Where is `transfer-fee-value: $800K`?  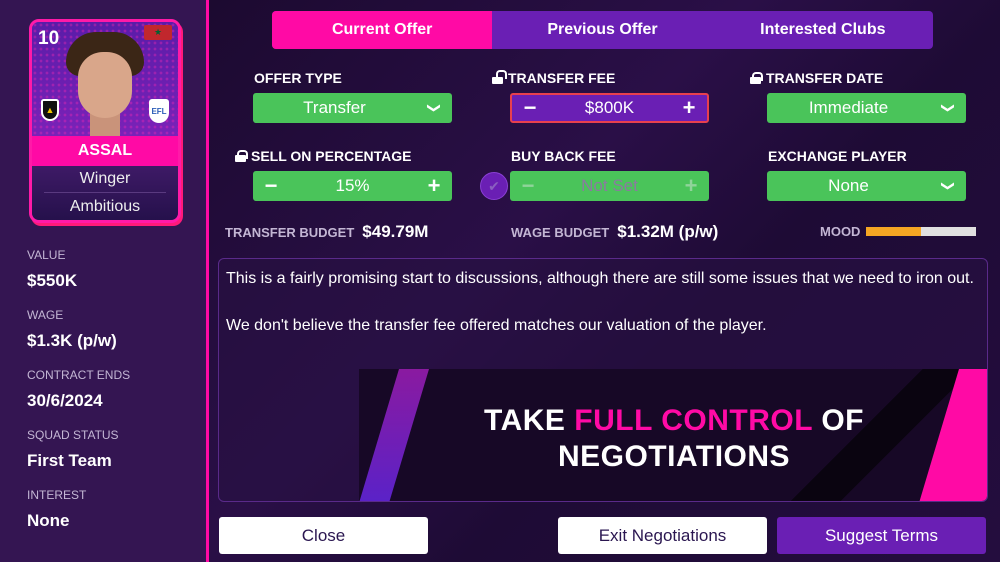
transfer-fee-value: $800K is located at coordinates (609, 107).